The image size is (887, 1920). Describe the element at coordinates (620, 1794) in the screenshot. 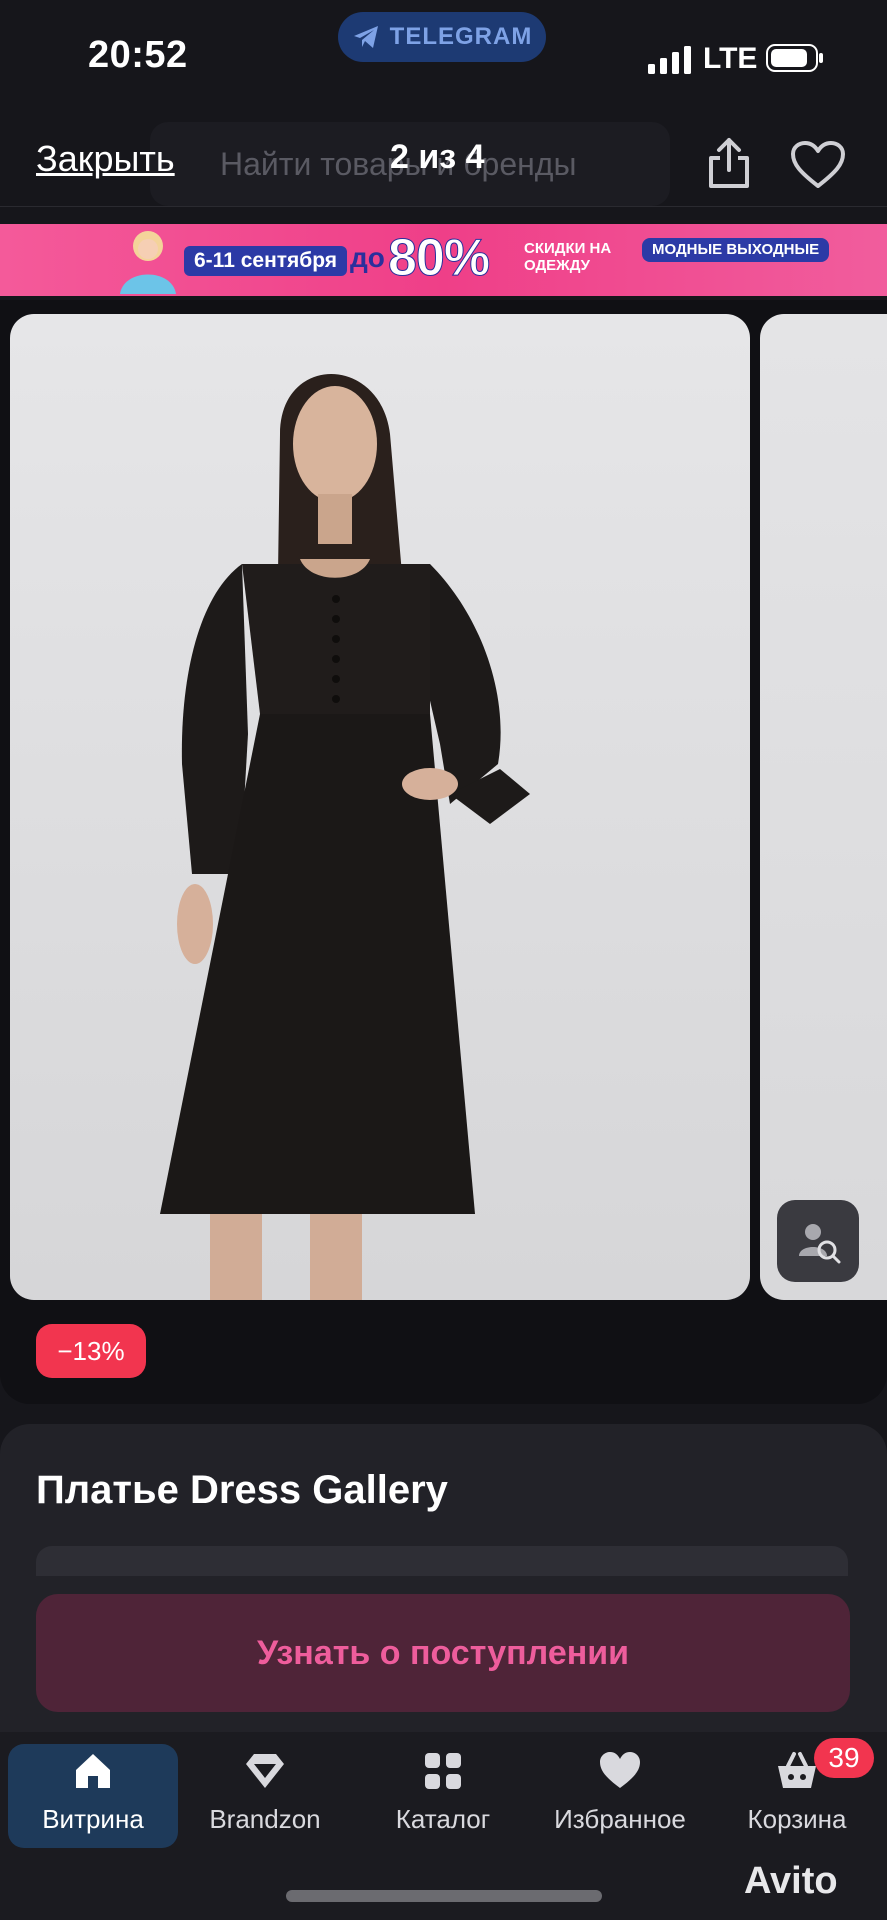

I see `nav-item-favorites: Избранное` at that location.